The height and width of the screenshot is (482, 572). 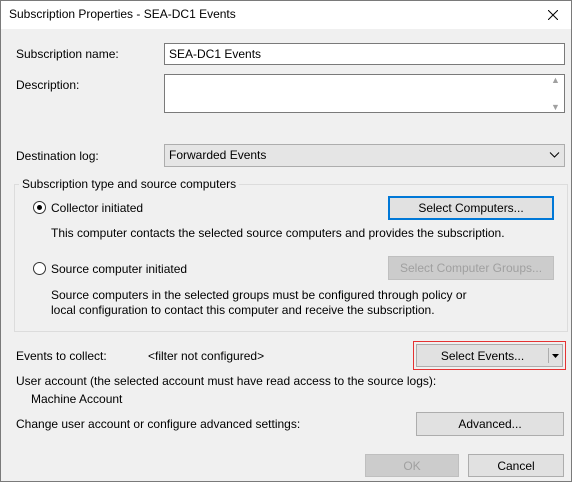 I want to click on cancel-button: Cancel, so click(x=516, y=465).